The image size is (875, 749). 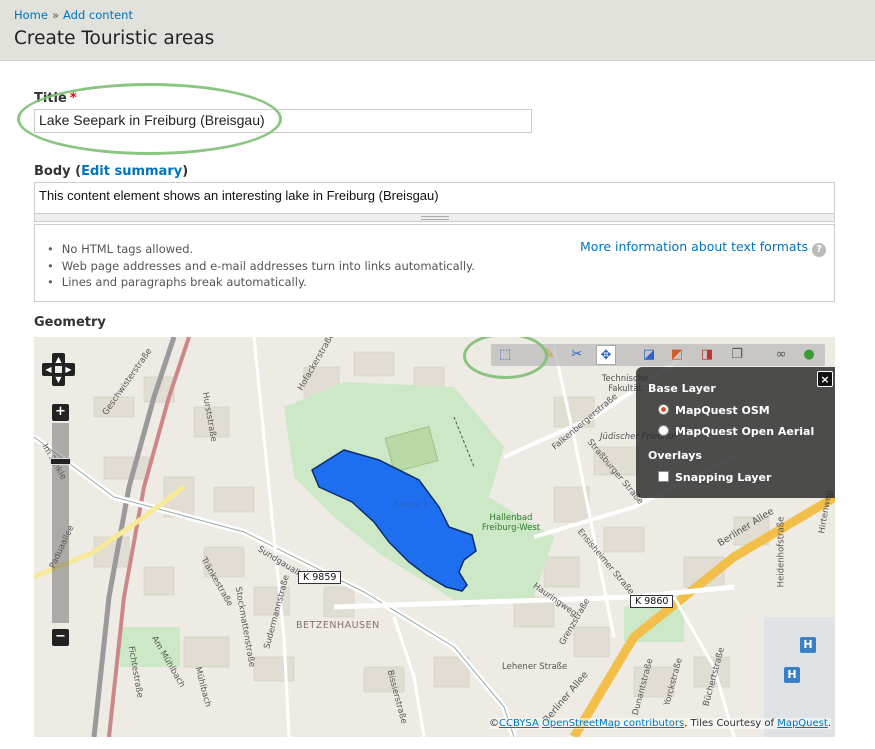 What do you see at coordinates (663, 409) in the screenshot?
I see `base-layer-radio-osm` at bounding box center [663, 409].